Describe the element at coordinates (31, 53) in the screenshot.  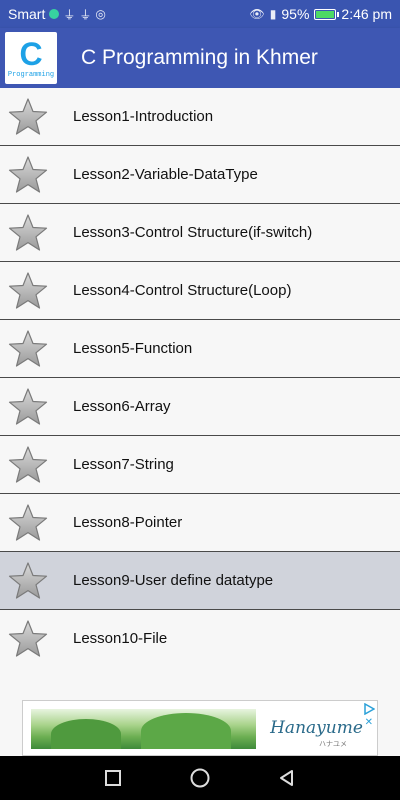
I see `logo-letter: C` at that location.